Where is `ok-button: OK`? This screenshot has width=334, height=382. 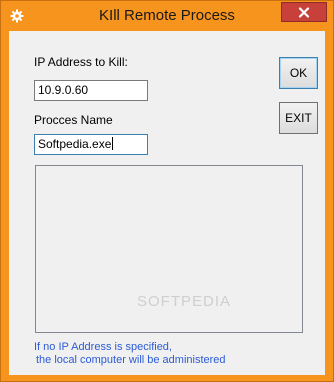
ok-button: OK is located at coordinates (298, 73).